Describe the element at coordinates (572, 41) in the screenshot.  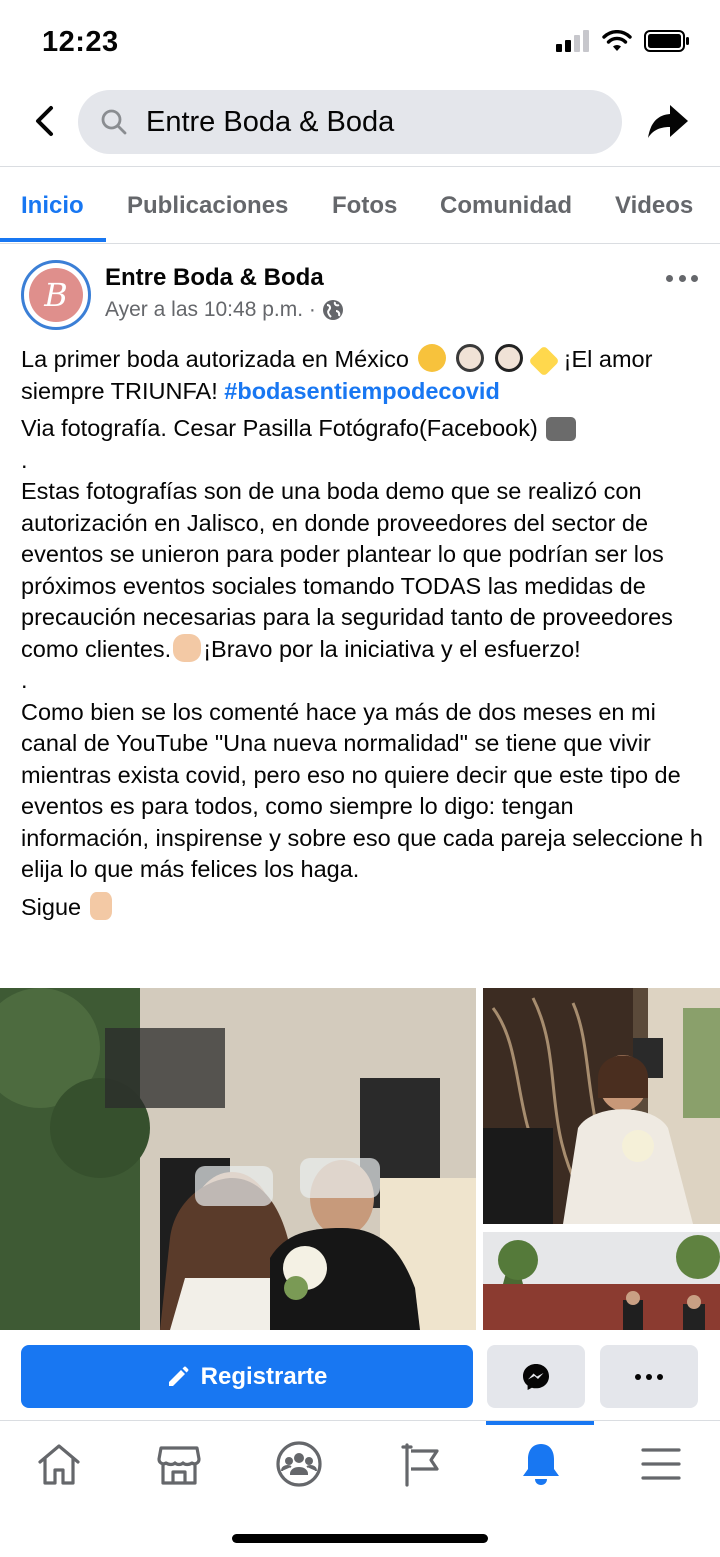
I see `cellular-signal-icon` at that location.